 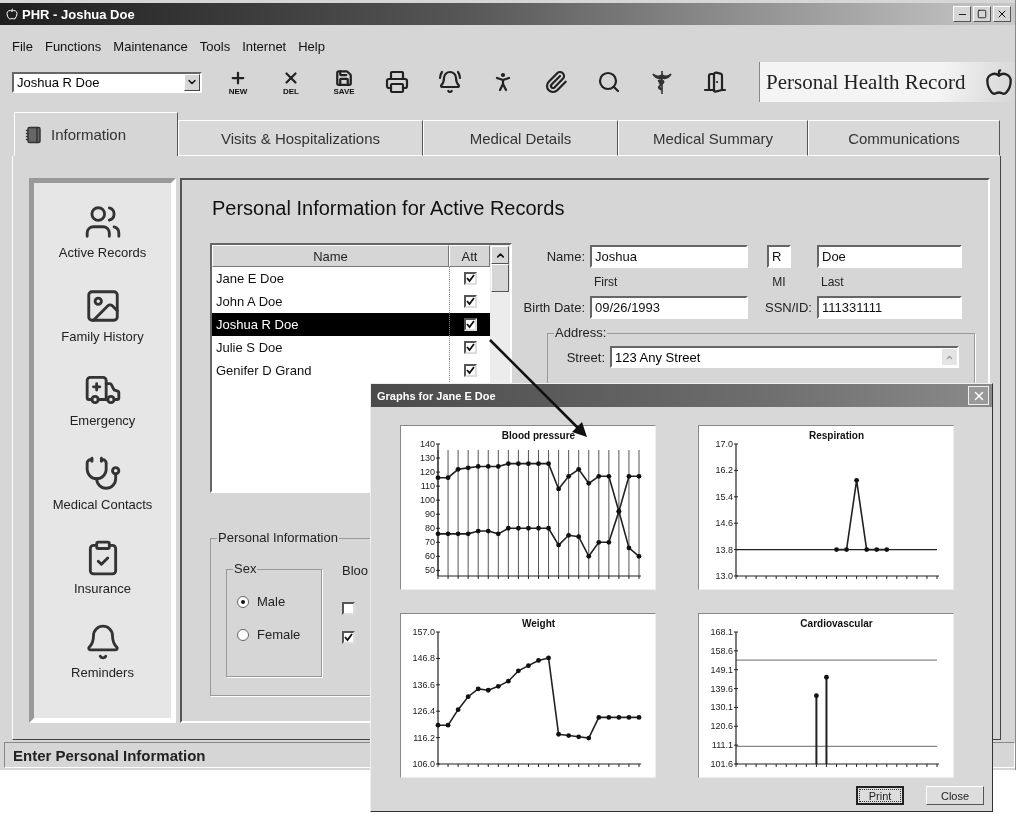 I want to click on axis-tick-label: 13.8, so click(x=724, y=549).